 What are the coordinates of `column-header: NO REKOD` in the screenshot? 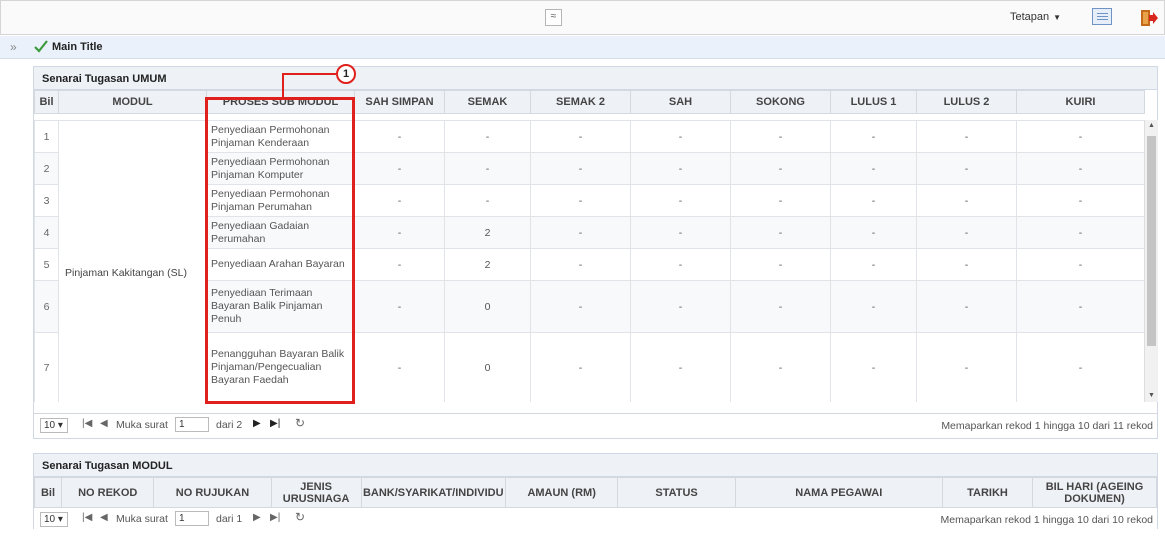 It's located at (108, 492).